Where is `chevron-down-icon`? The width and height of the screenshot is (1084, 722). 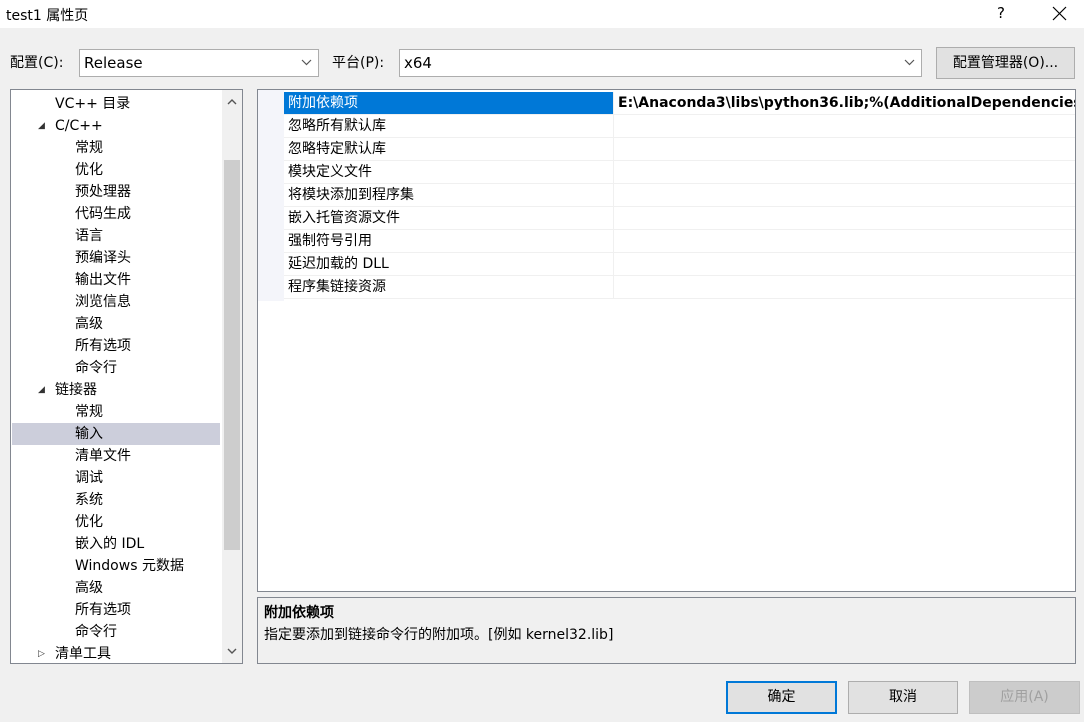 chevron-down-icon is located at coordinates (909, 62).